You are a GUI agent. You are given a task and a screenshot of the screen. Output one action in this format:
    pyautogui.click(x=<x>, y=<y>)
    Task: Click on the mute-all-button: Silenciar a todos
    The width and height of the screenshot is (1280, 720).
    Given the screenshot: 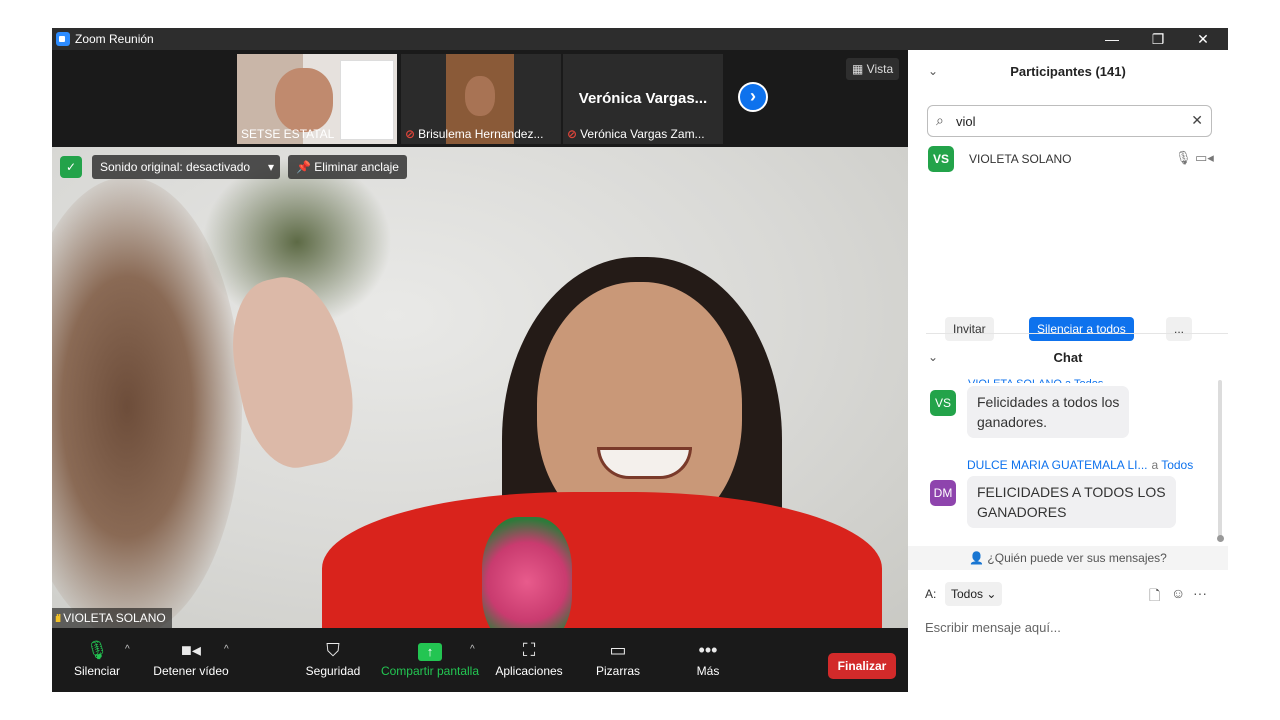 What is the action you would take?
    pyautogui.click(x=1081, y=329)
    